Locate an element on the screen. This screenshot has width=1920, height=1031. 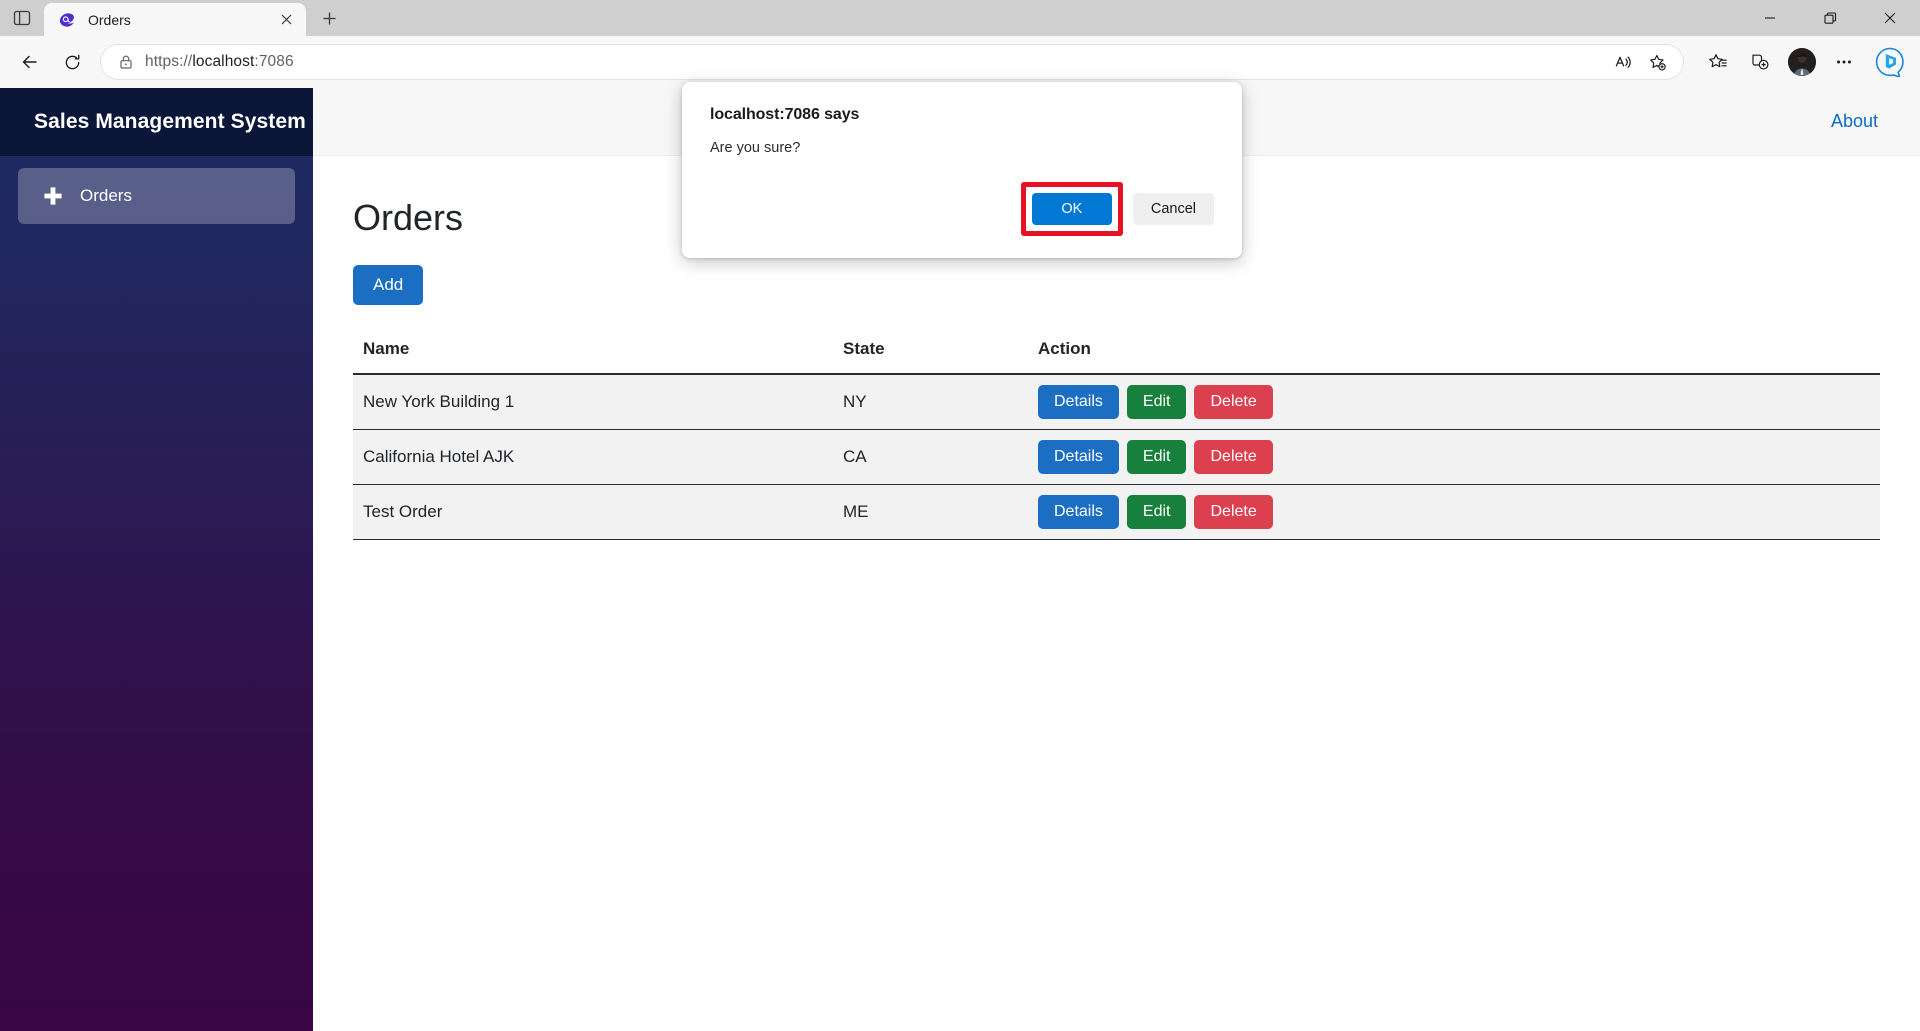
close-icon is located at coordinates (286, 20).